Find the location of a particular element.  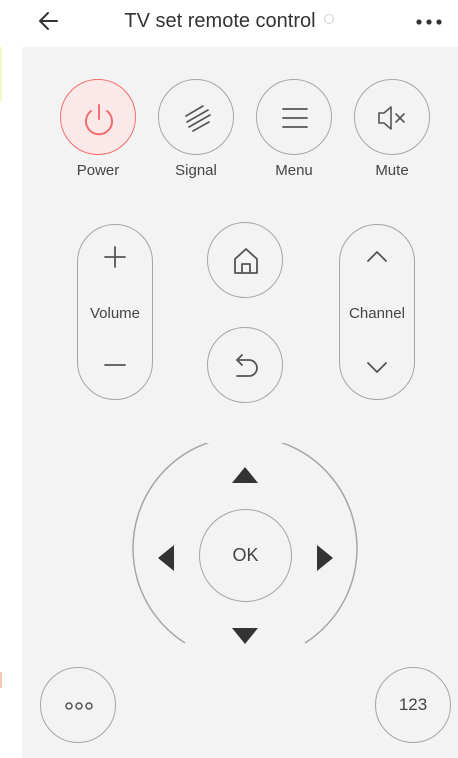

signal-label: Signal is located at coordinates (196, 170).